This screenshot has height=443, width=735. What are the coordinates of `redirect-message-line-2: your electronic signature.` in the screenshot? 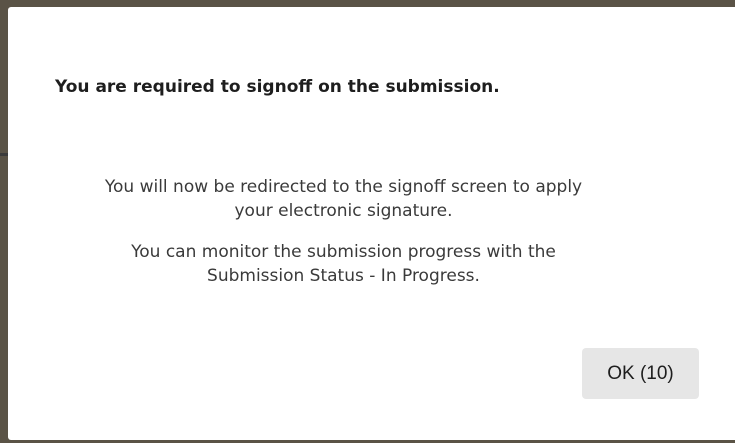 It's located at (343, 211).